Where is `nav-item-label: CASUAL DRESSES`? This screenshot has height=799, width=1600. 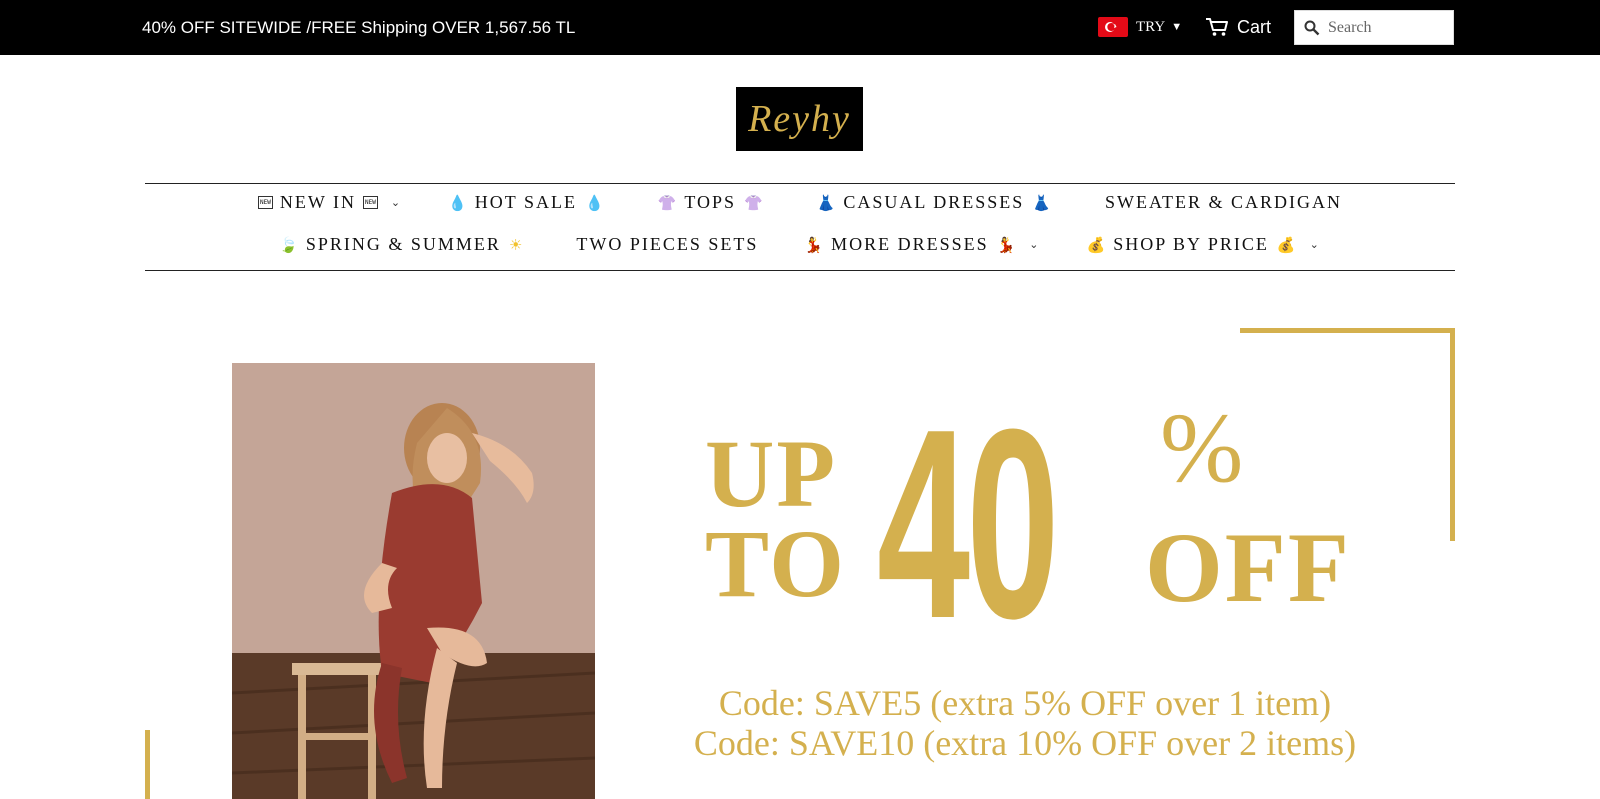 nav-item-label: CASUAL DRESSES is located at coordinates (934, 202).